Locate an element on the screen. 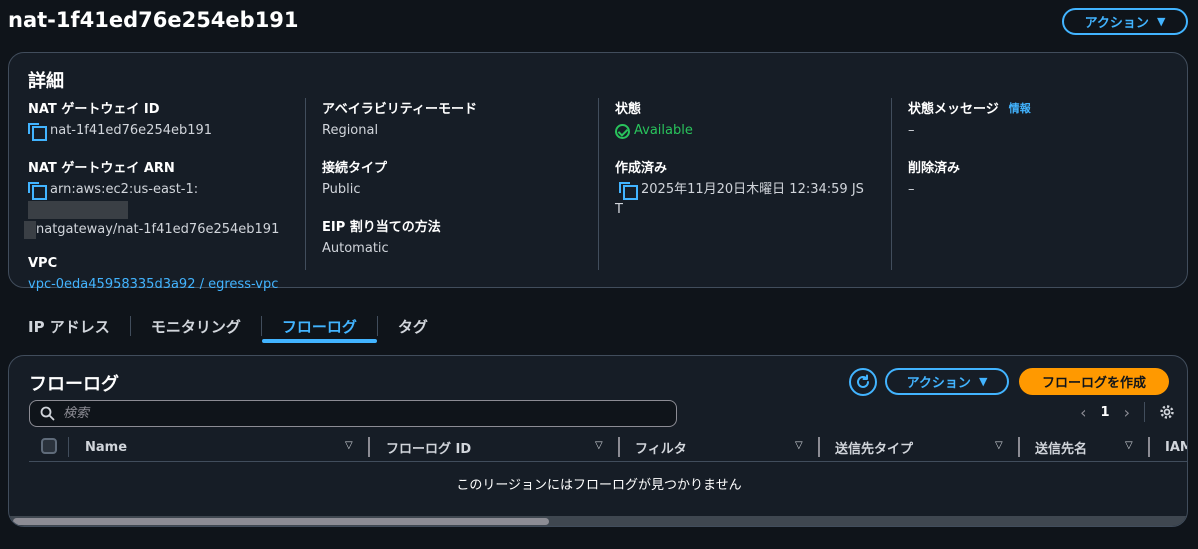  connection-type-label: 接続タイプ is located at coordinates (355, 168).